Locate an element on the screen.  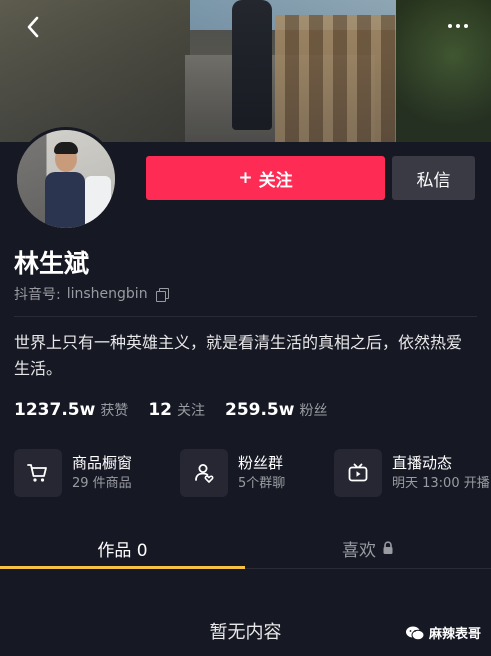
stat-following-value: 12 is located at coordinates (160, 410).